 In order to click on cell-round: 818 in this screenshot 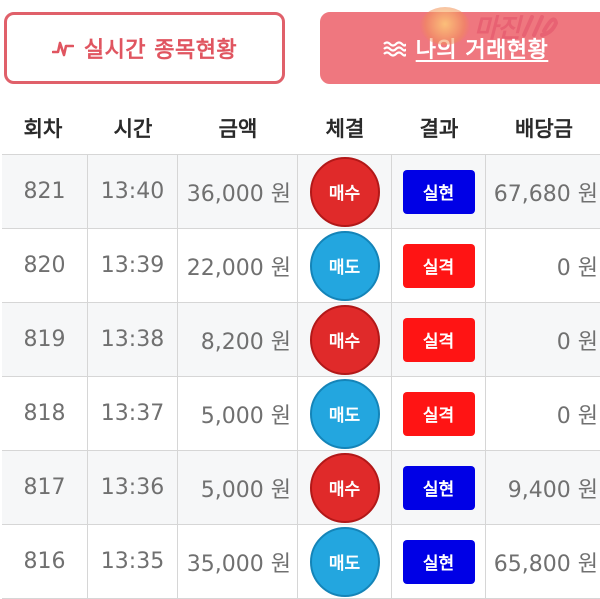, I will do `click(45, 413)`.